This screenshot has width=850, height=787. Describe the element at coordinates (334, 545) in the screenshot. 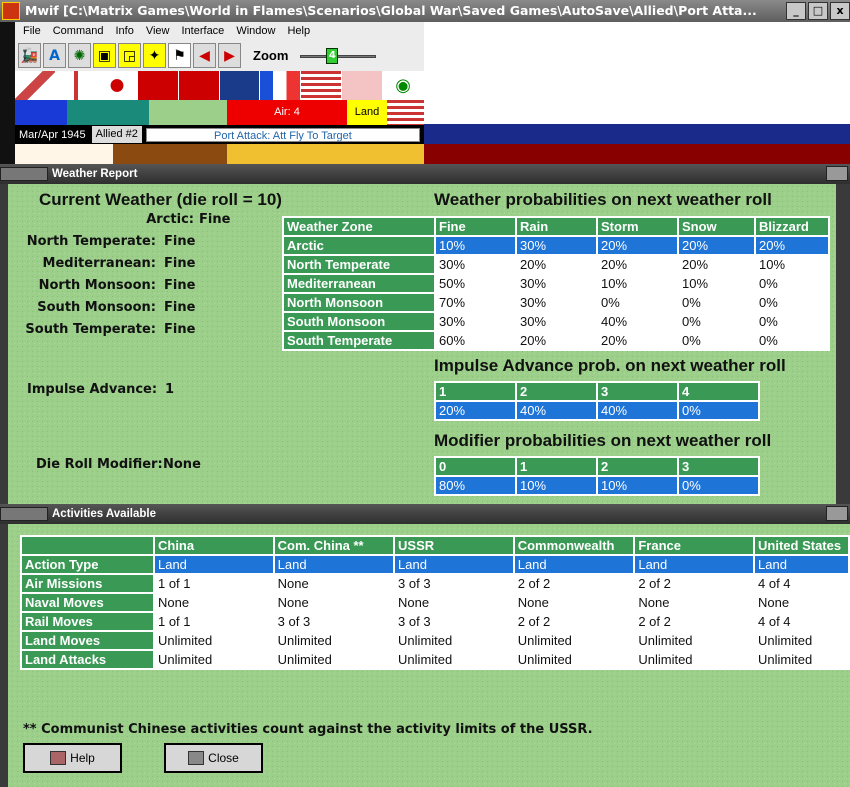

I see `header-cell: Com. China **` at that location.